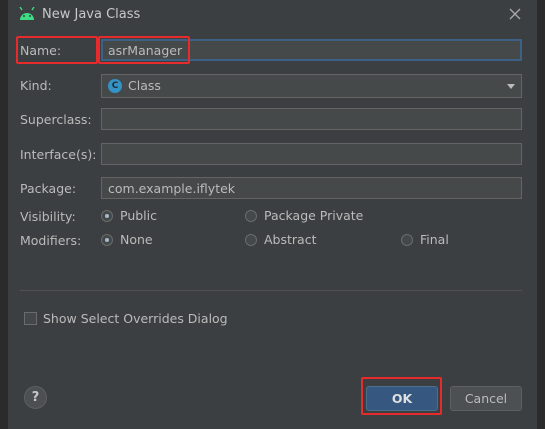  Describe the element at coordinates (311, 154) in the screenshot. I see `interfaces-input` at that location.